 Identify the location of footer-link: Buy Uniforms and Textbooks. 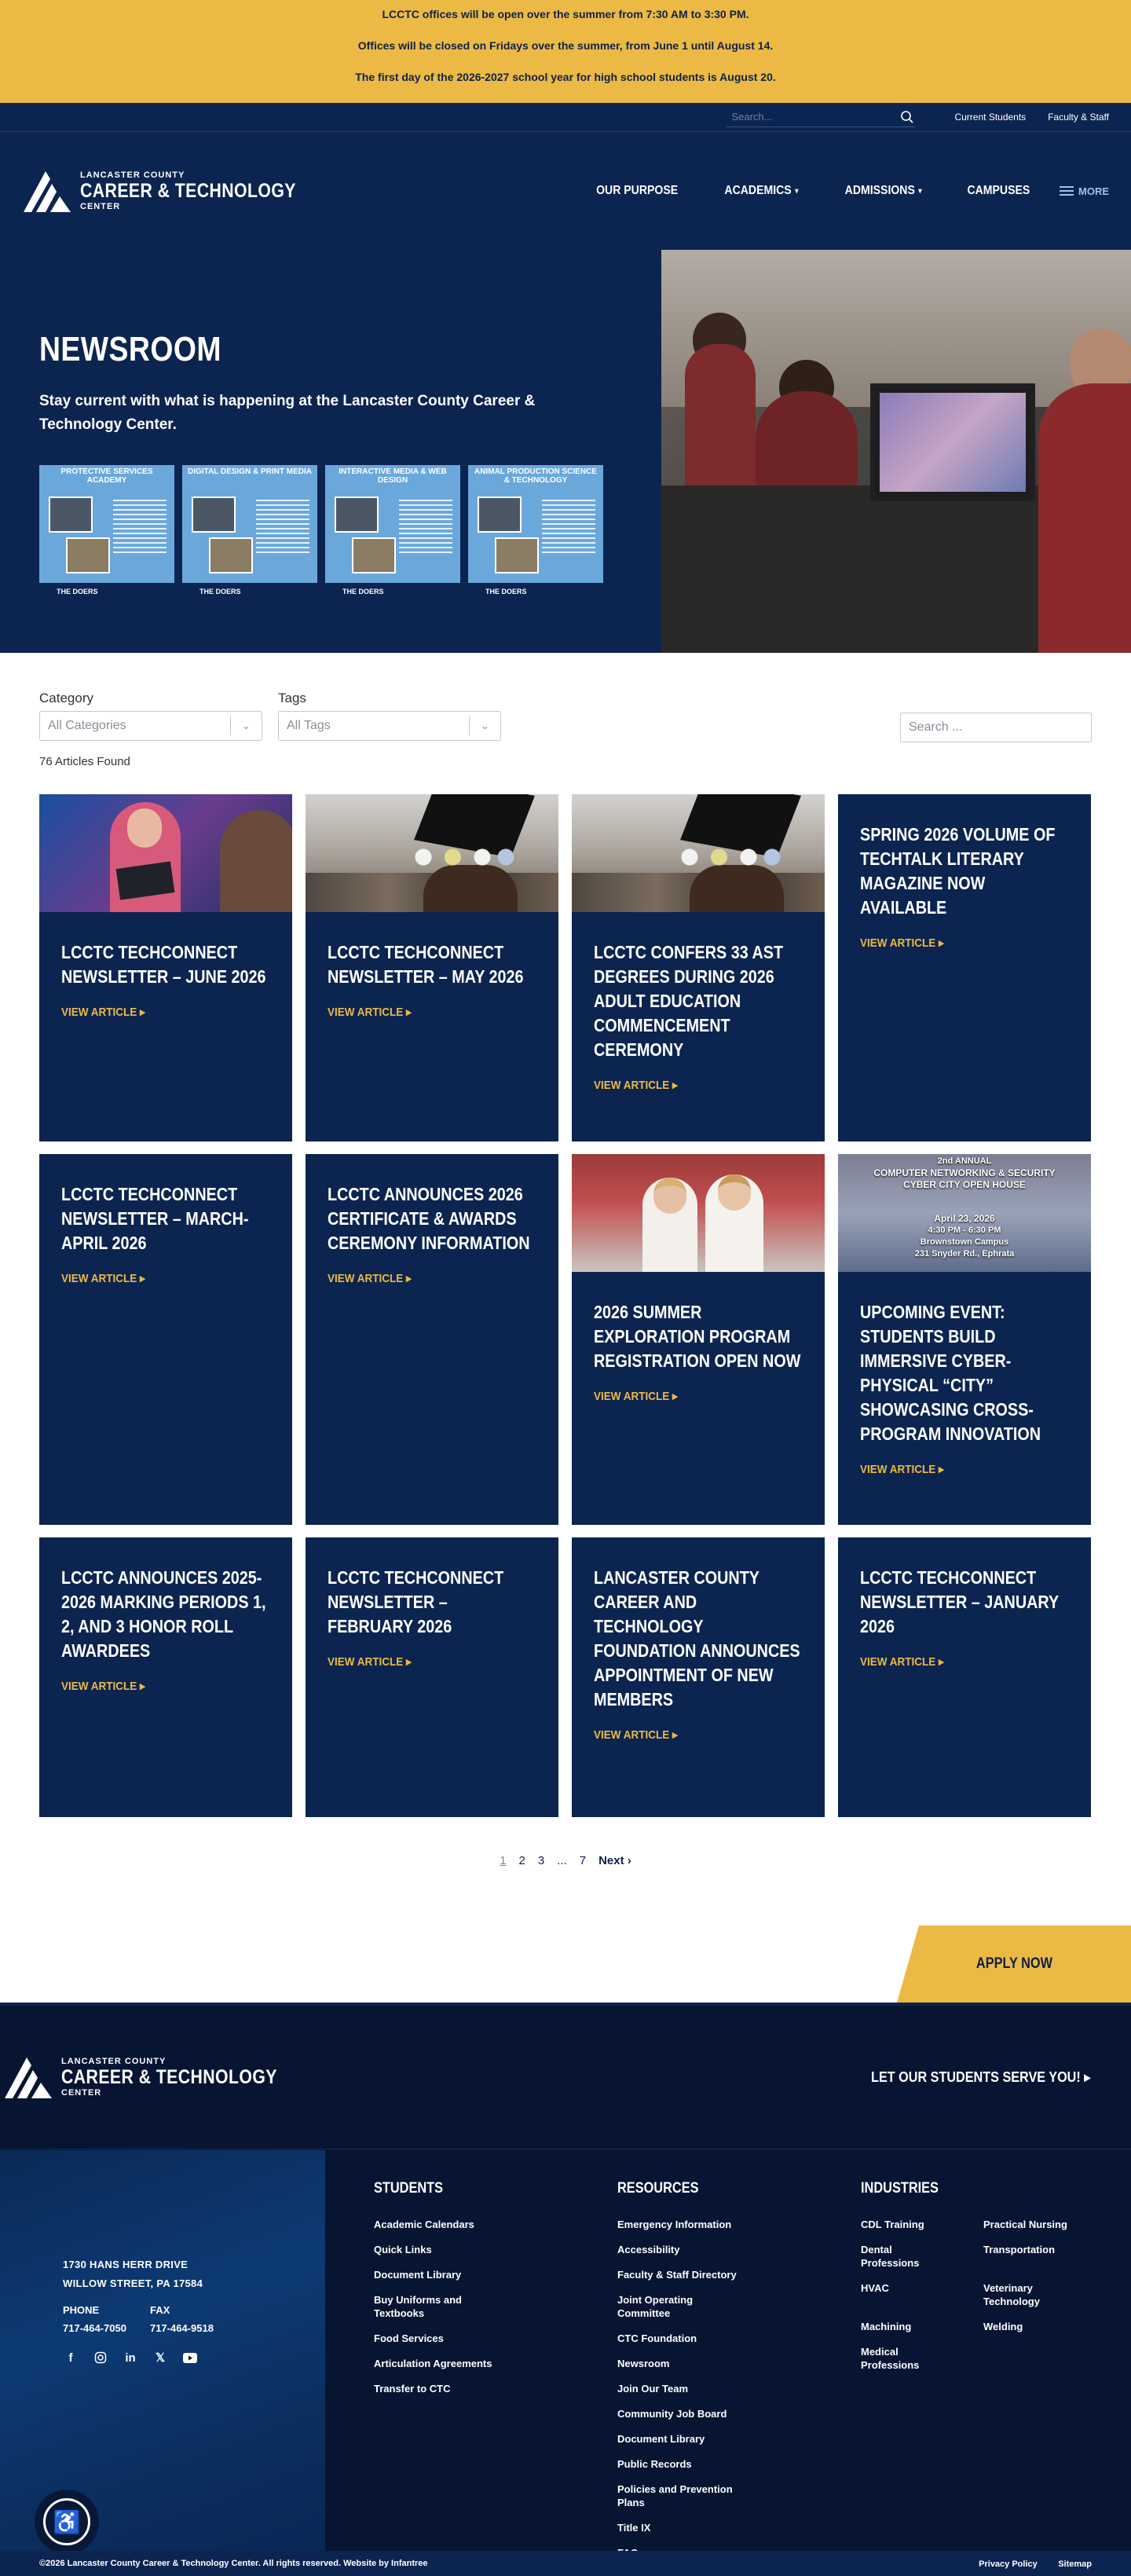
(433, 2306).